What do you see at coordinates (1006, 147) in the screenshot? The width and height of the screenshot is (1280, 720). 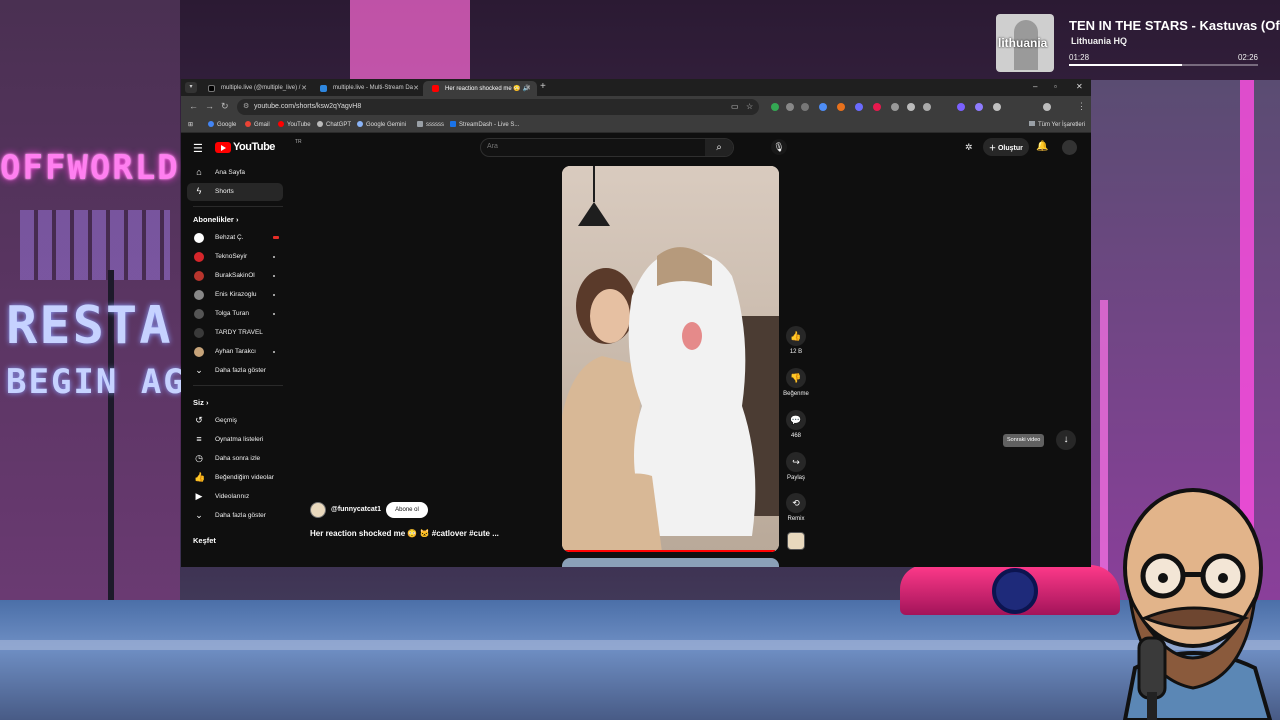 I see `create-button: ＋ Oluştur` at bounding box center [1006, 147].